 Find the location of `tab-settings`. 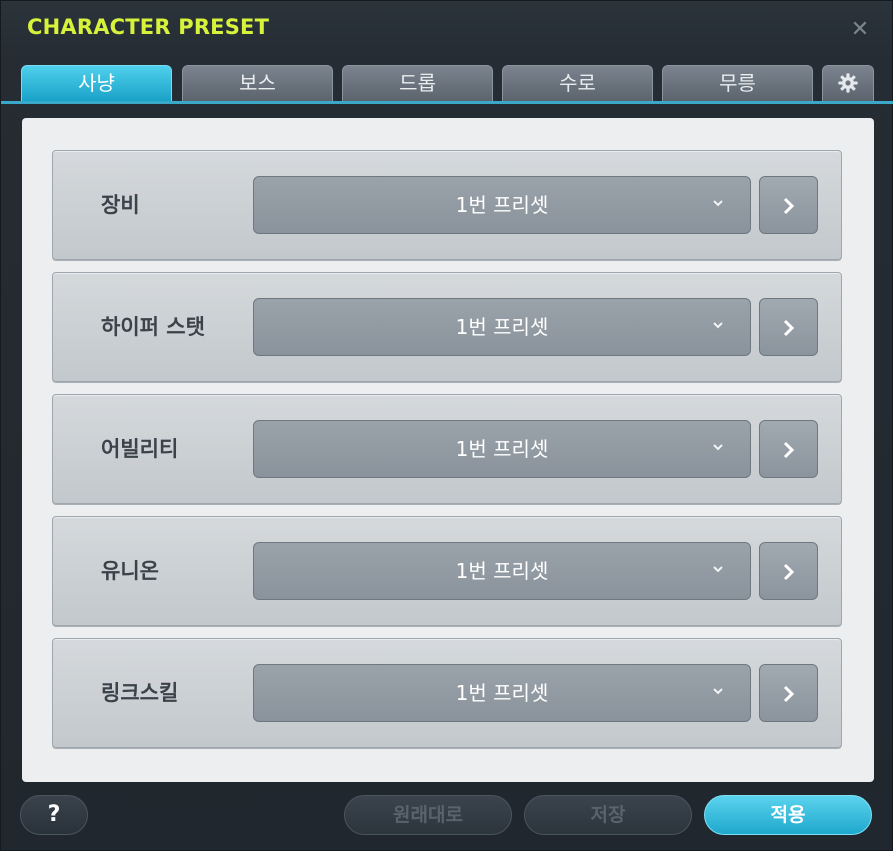

tab-settings is located at coordinates (848, 83).